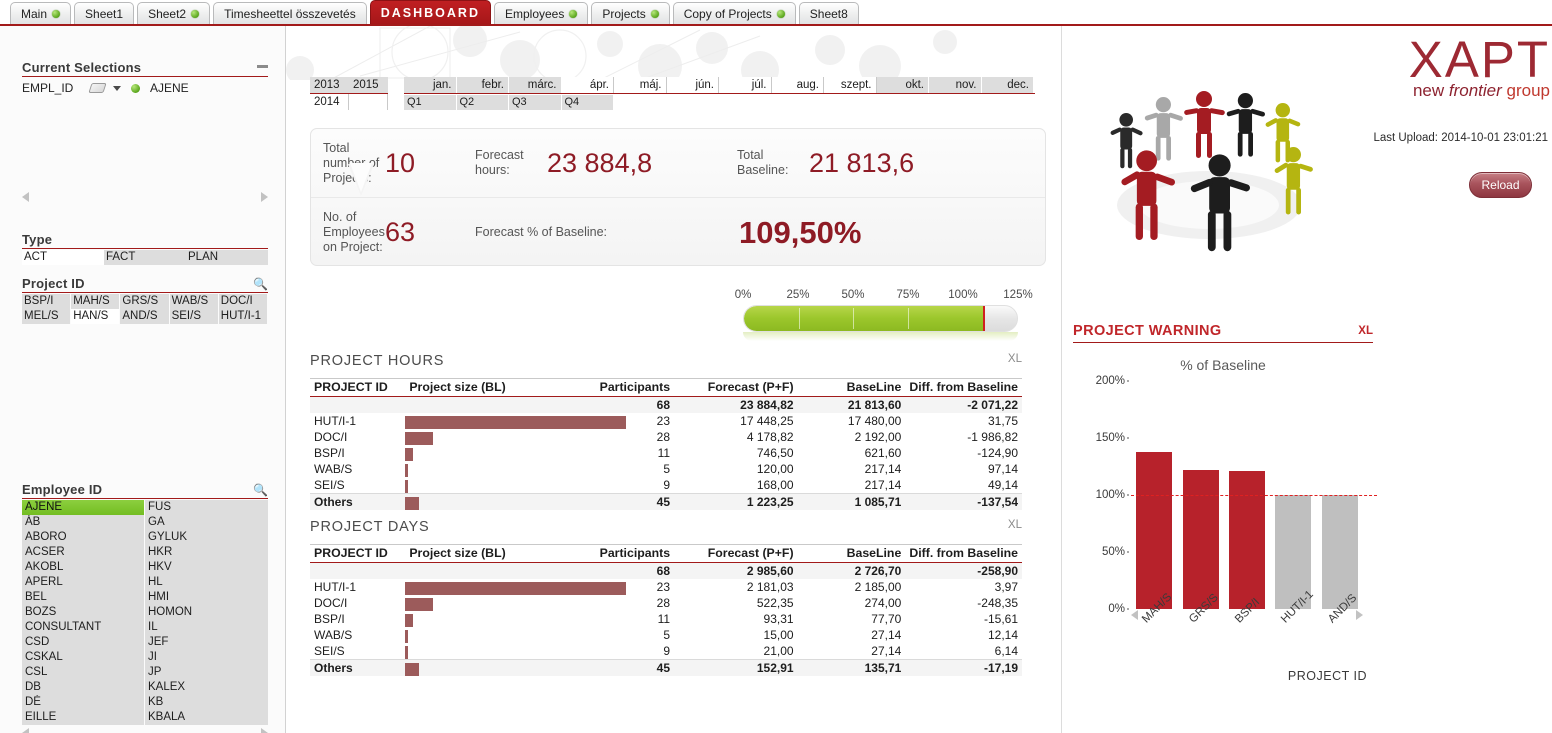 The image size is (1552, 733). Describe the element at coordinates (666, 421) in the screenshot. I see `table-row: HUT/I-1 23 17 448,25 17 480,00 31,75` at that location.